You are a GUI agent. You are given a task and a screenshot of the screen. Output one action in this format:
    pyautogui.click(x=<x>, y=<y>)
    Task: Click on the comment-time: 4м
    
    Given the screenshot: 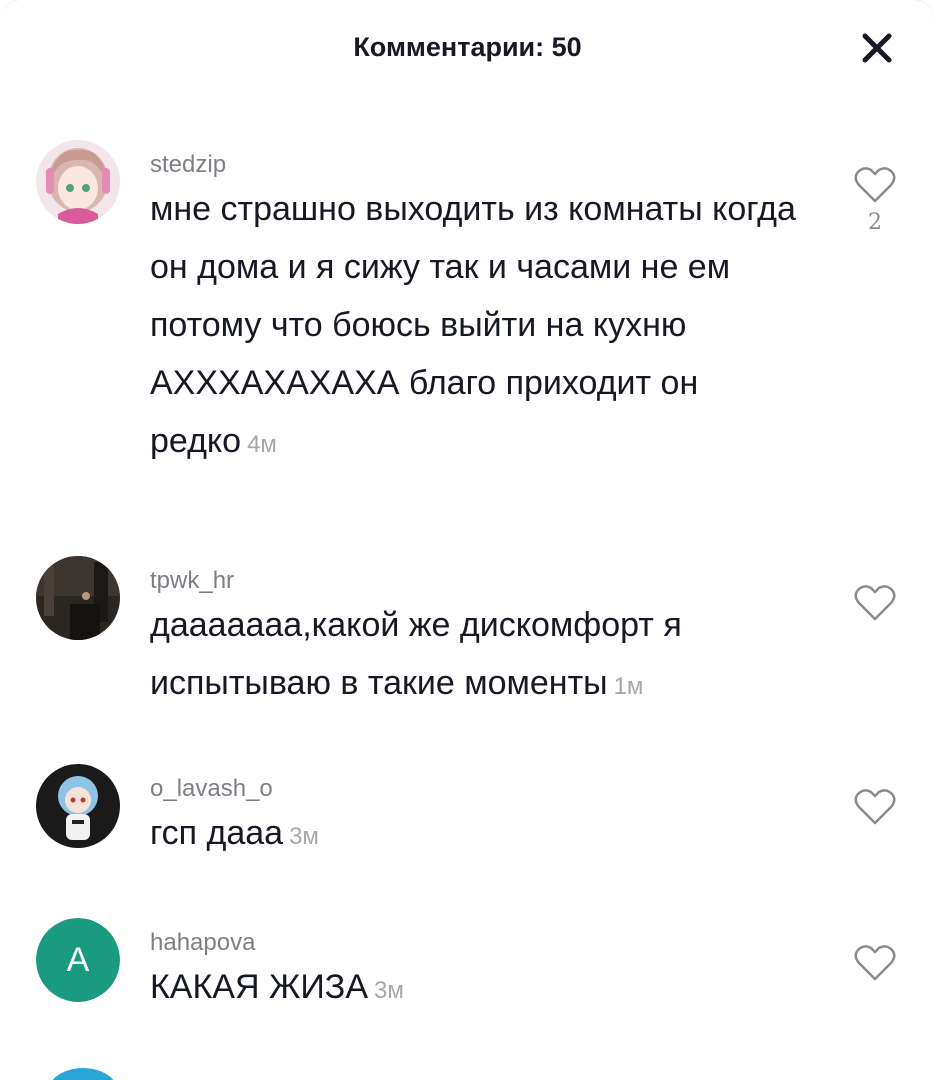 What is the action you would take?
    pyautogui.click(x=262, y=444)
    